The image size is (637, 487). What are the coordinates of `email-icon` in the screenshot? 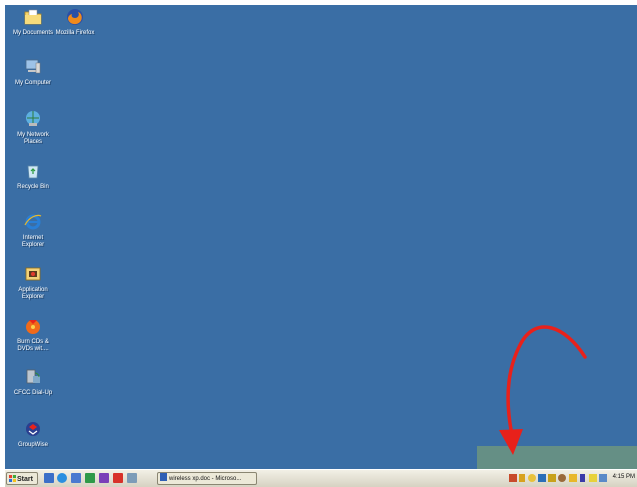 It's located at (76, 478).